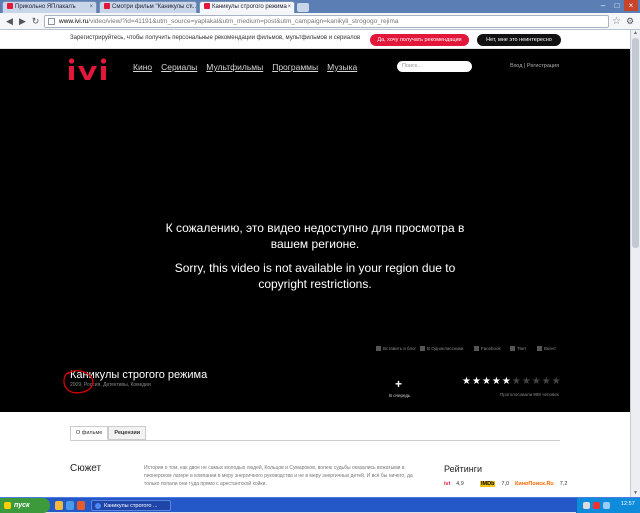 The height and width of the screenshot is (513, 640). I want to click on share-label: Facebook, so click(491, 348).